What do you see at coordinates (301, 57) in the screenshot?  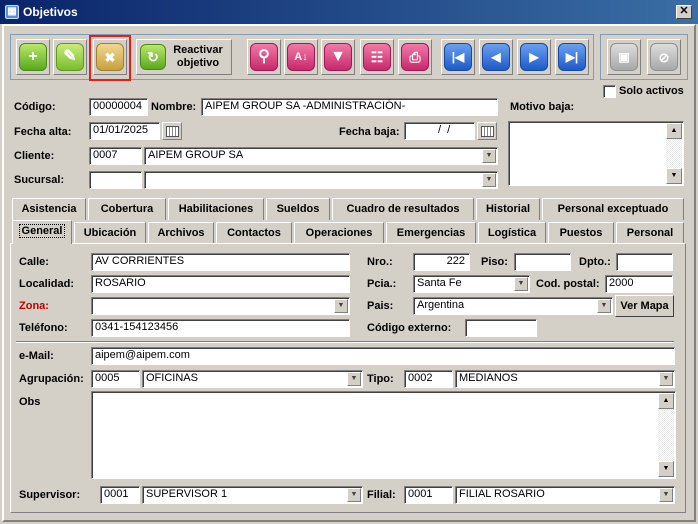 I see `sort-button: A↓` at bounding box center [301, 57].